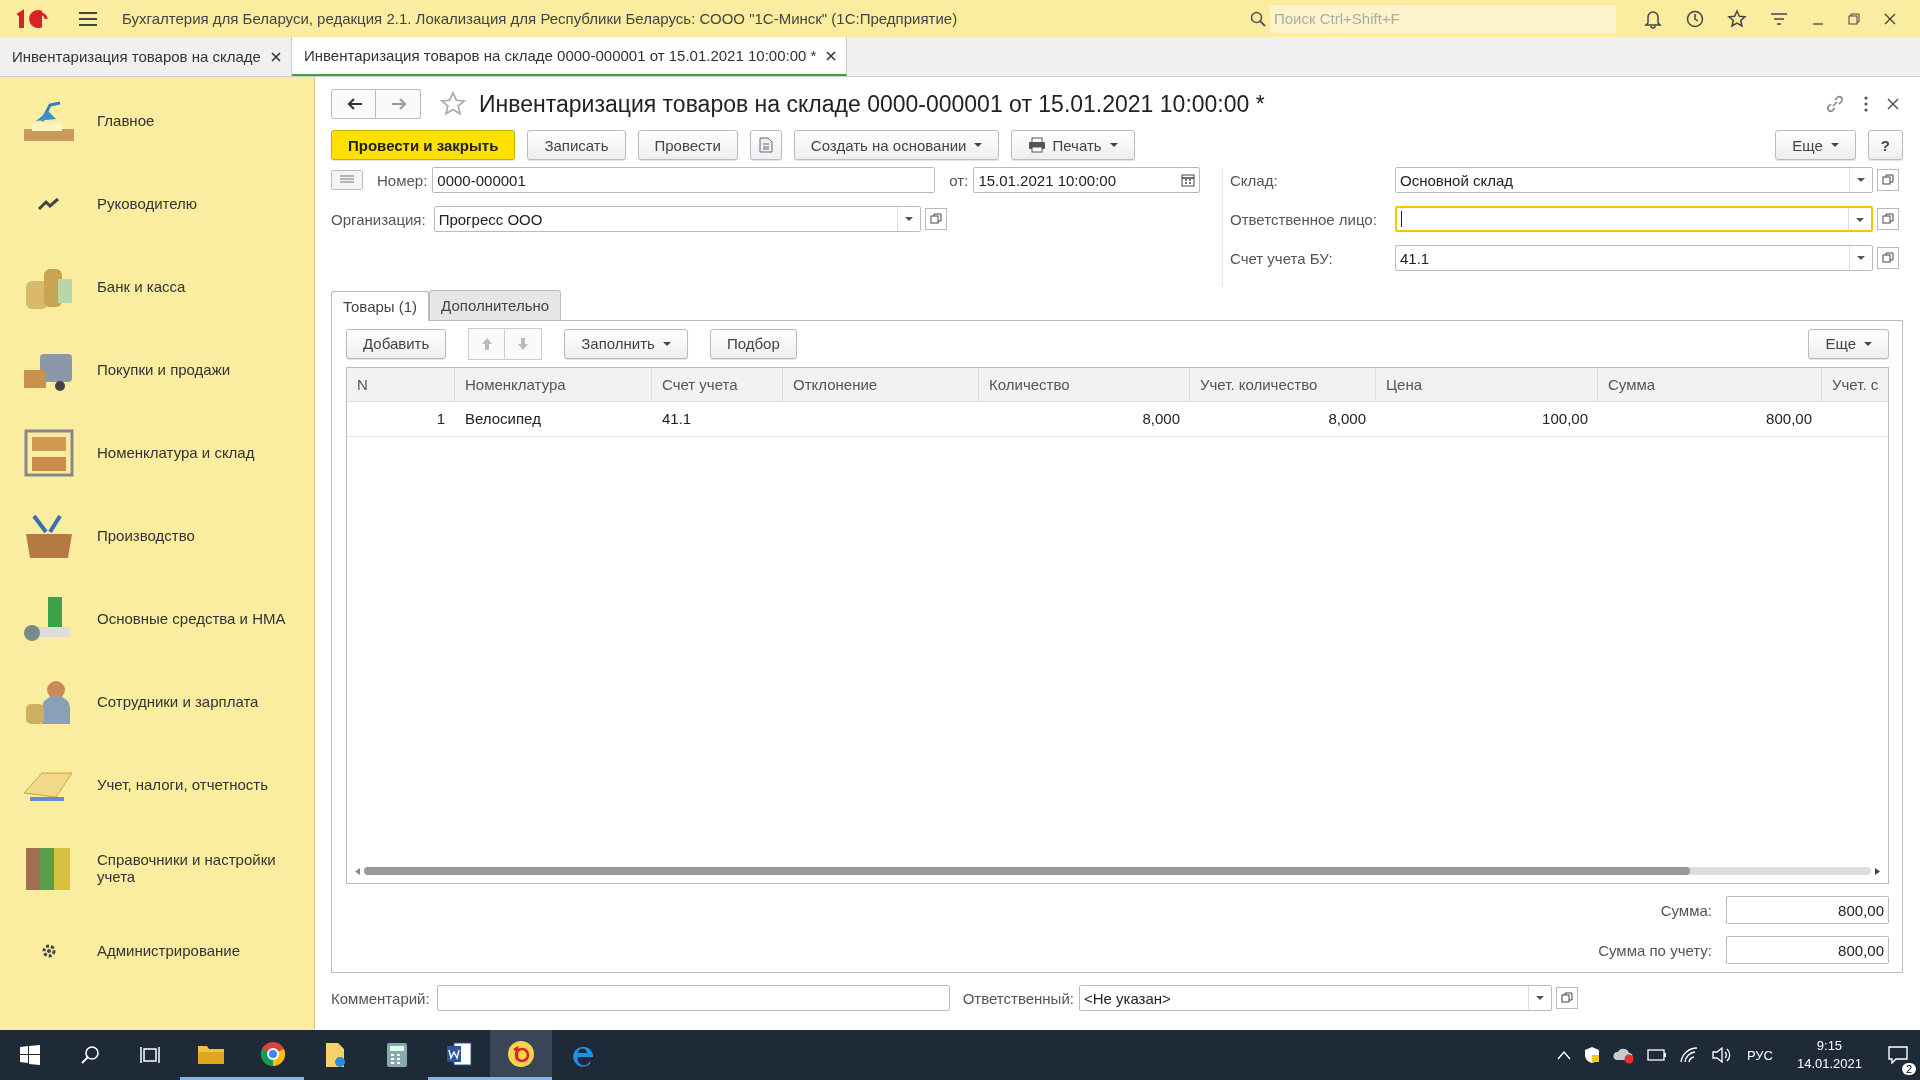 The image size is (1920, 1080). I want to click on section-item: Главное, so click(157, 120).